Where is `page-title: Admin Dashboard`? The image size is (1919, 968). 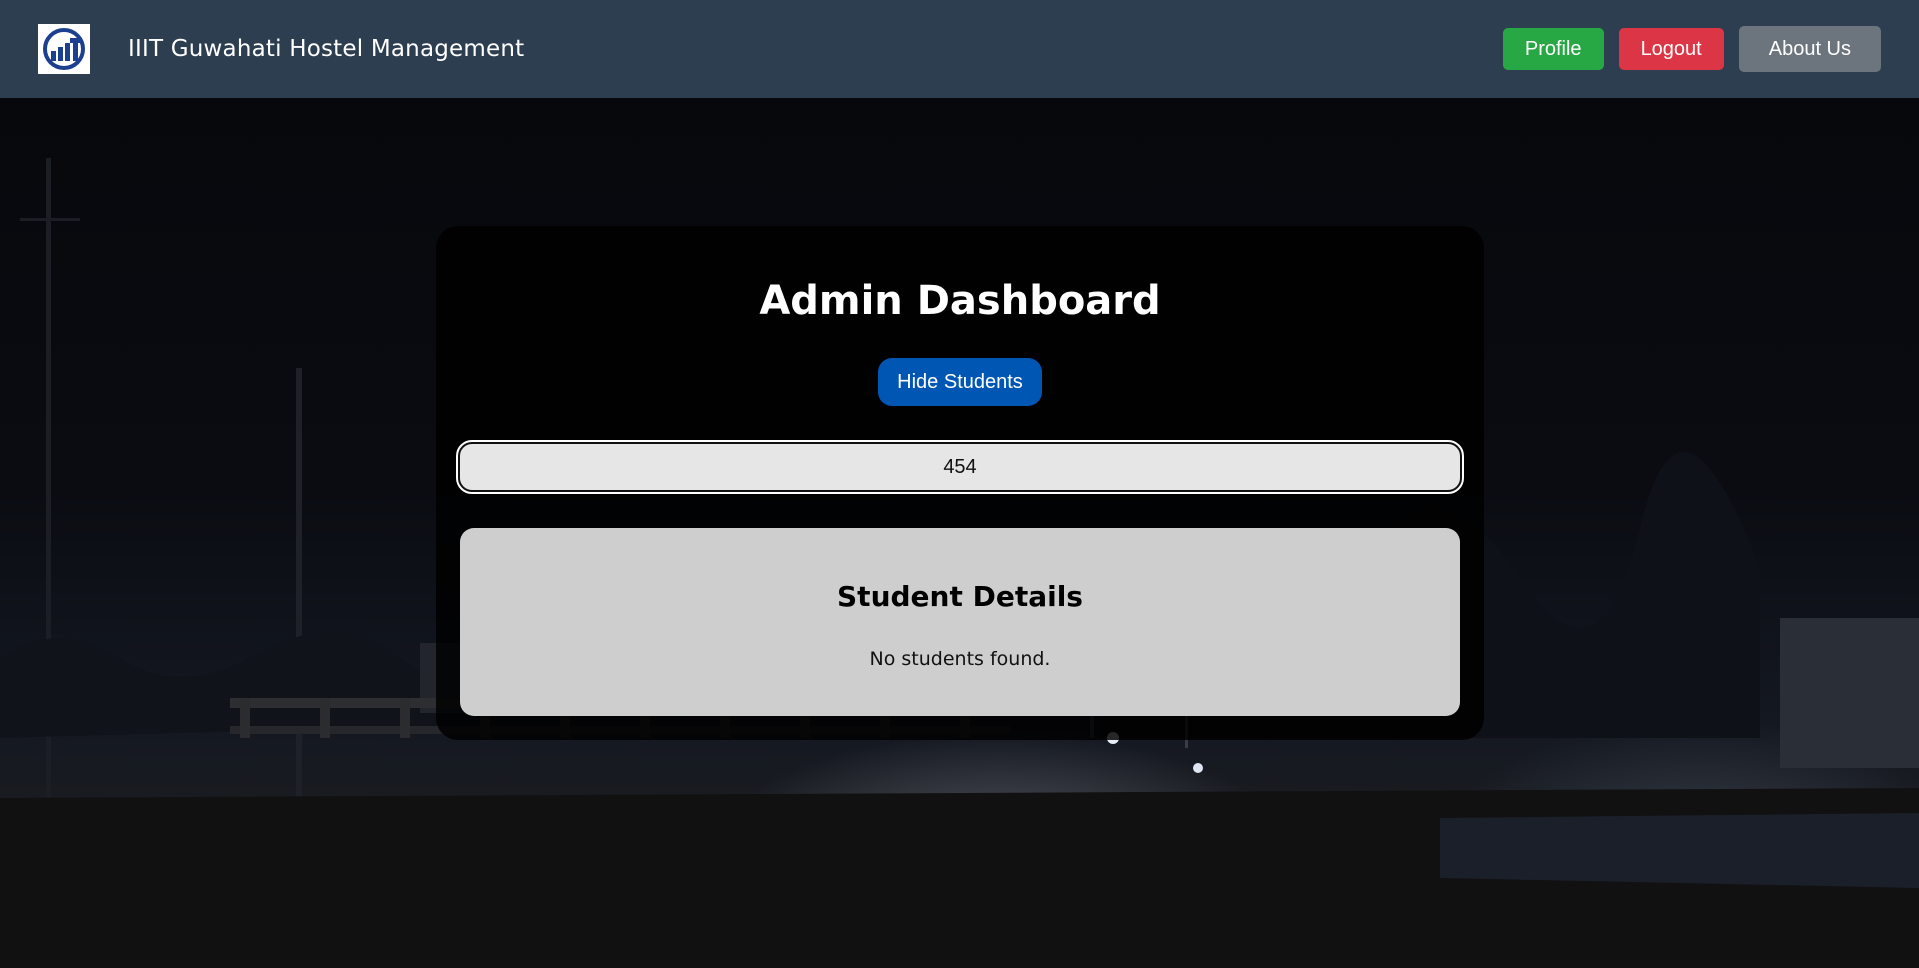 page-title: Admin Dashboard is located at coordinates (960, 301).